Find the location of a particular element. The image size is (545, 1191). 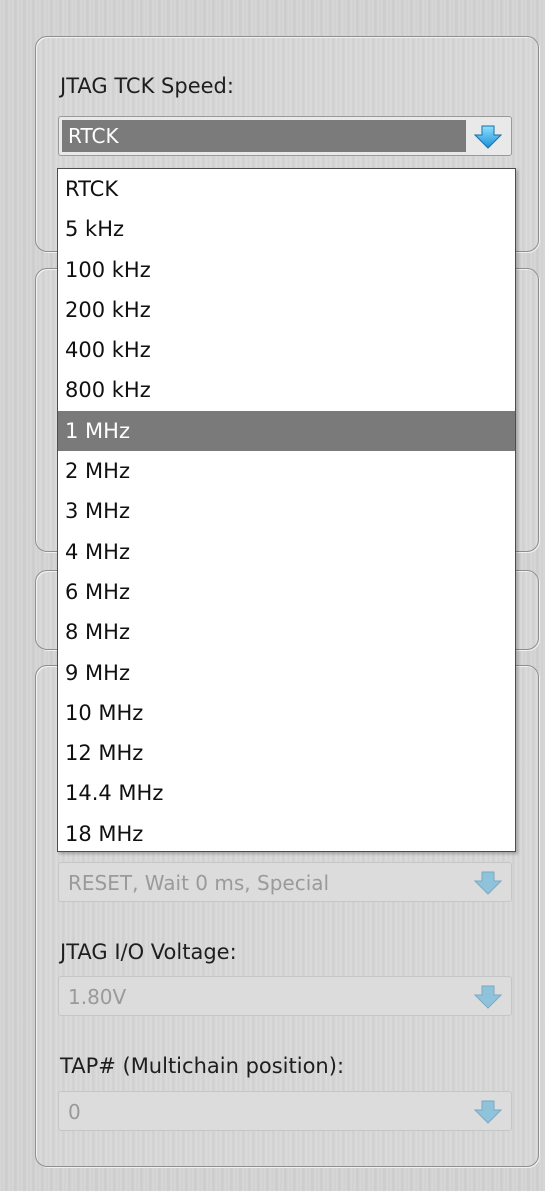

selected-value-highlight is located at coordinates (264, 136).